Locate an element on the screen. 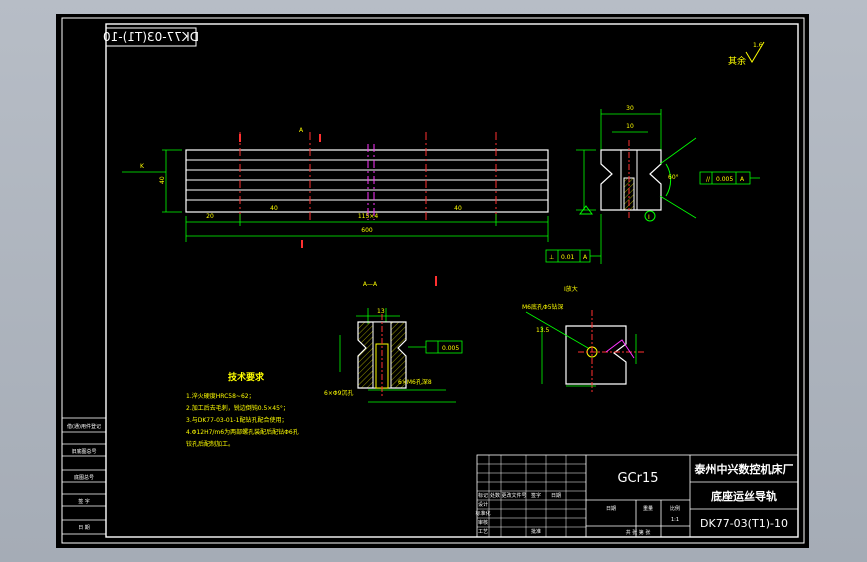 The image size is (867, 562). strip-row-1: 借(通)用件登记 is located at coordinates (84, 426).